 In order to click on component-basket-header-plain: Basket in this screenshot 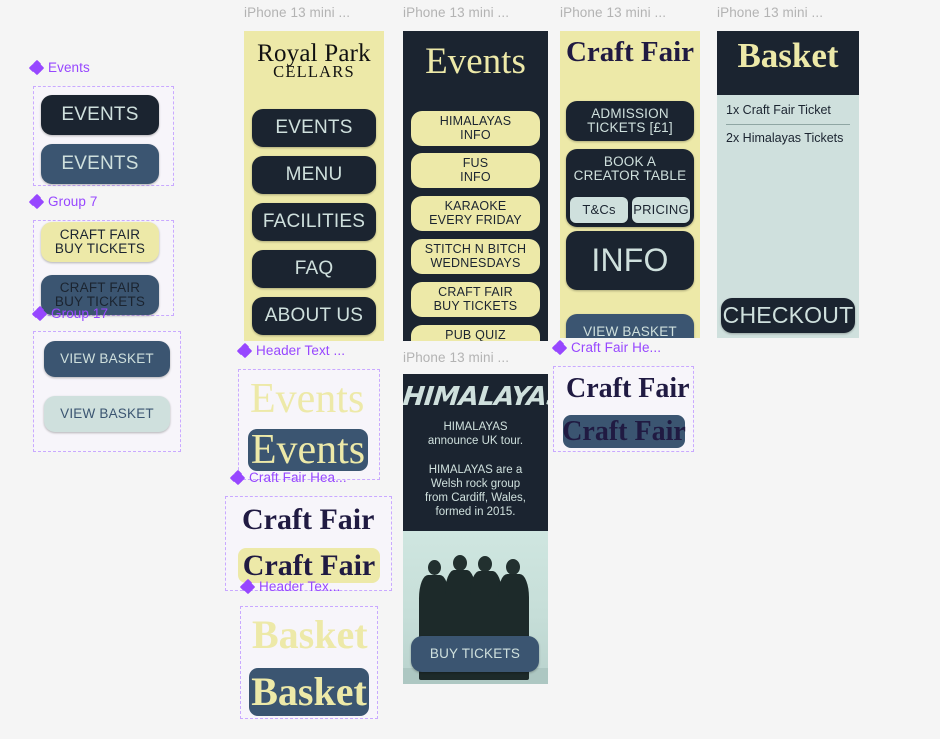, I will do `click(310, 635)`.